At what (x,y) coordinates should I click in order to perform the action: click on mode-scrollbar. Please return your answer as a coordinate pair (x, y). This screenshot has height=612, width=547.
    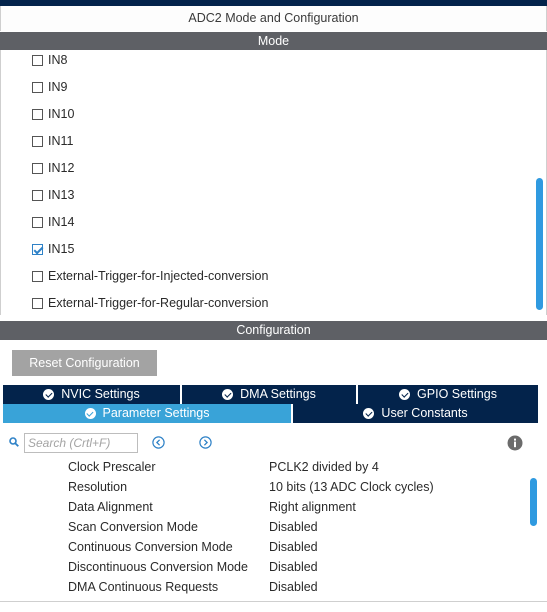
    Looking at the image, I should click on (539, 182).